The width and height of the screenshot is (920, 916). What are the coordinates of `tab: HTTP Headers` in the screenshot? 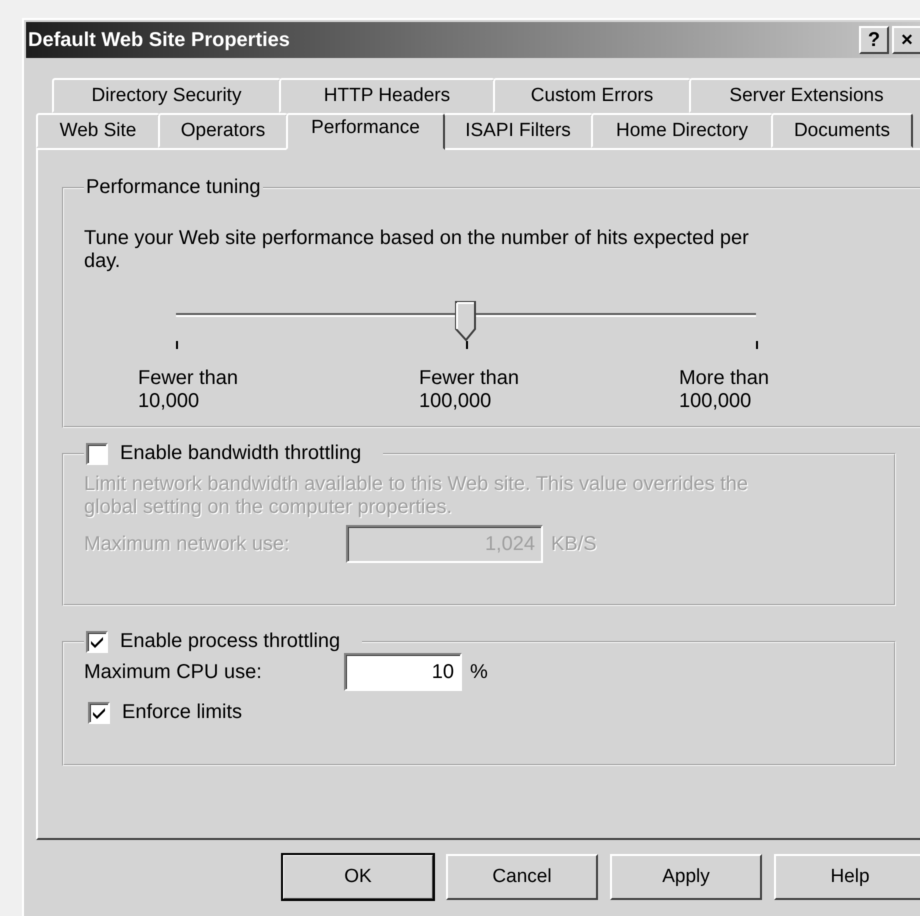 It's located at (386, 95).